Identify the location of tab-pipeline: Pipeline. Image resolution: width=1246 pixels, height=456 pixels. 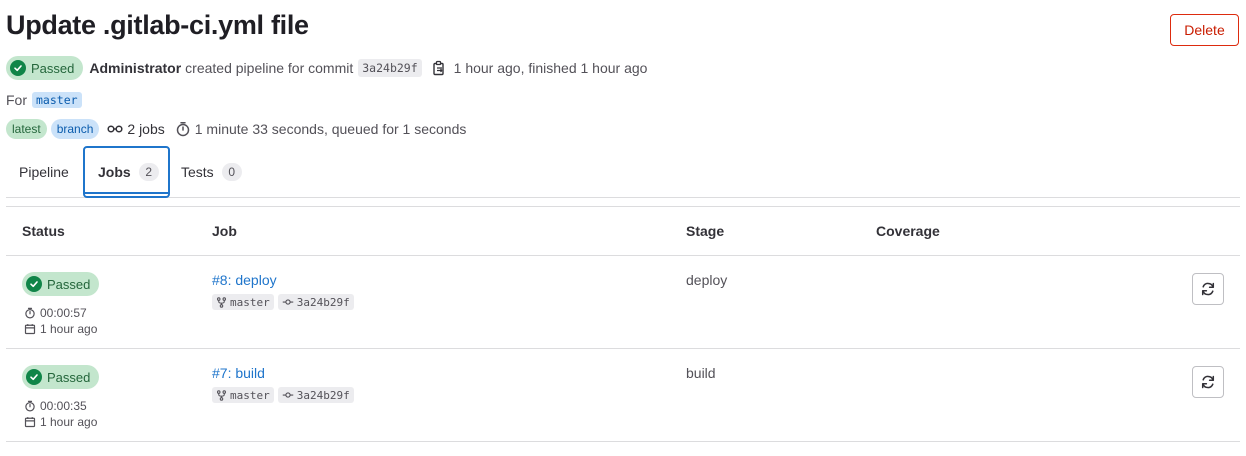
(44, 171).